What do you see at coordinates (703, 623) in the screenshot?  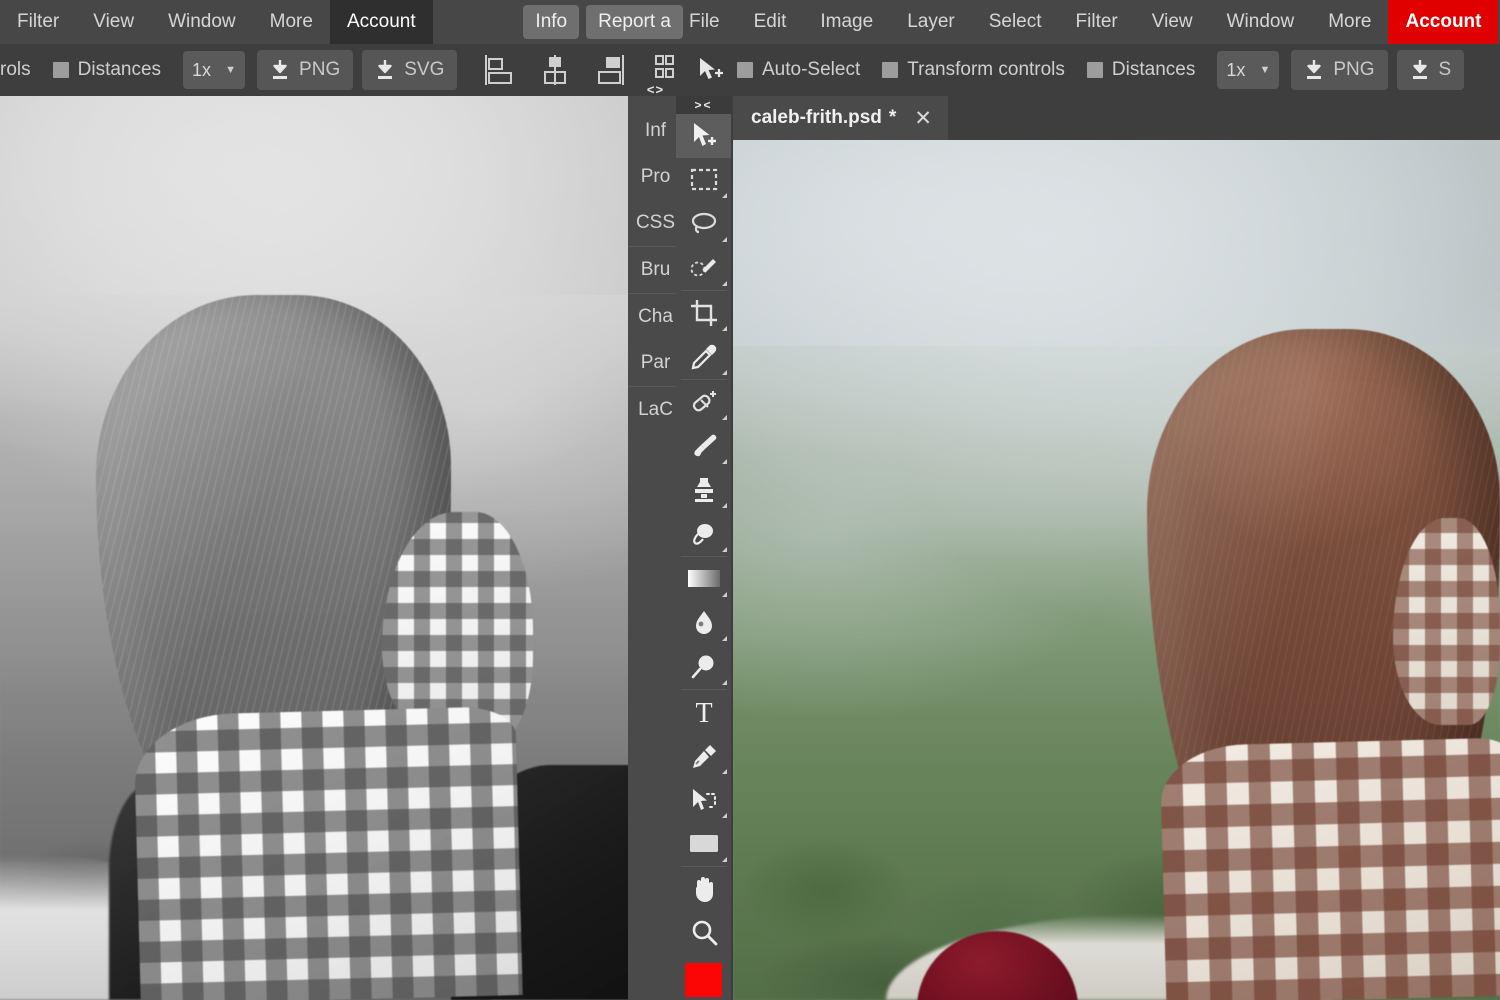 I see `blur-tool-icon` at bounding box center [703, 623].